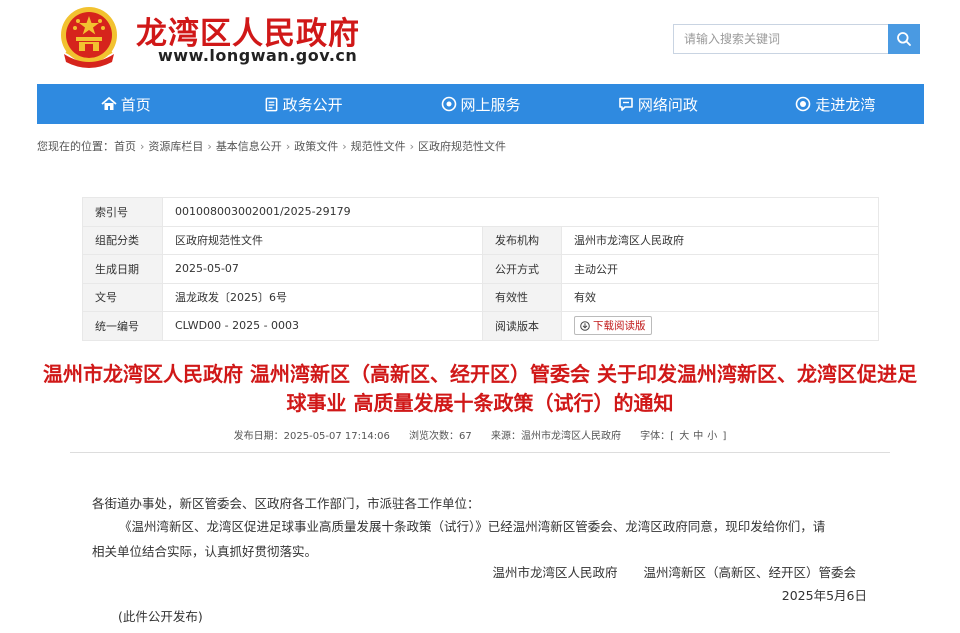 The width and height of the screenshot is (960, 633). Describe the element at coordinates (720, 269) in the screenshot. I see `info-value: 主动公开` at that location.